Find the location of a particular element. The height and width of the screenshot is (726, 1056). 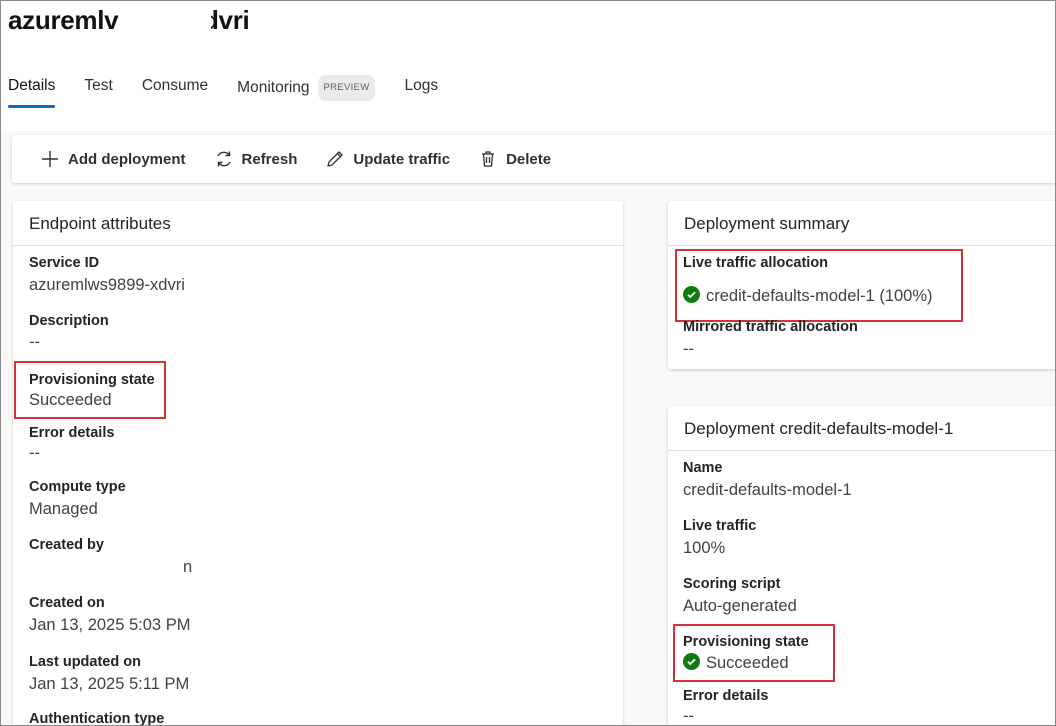

error-details-value: -- is located at coordinates (34, 453).